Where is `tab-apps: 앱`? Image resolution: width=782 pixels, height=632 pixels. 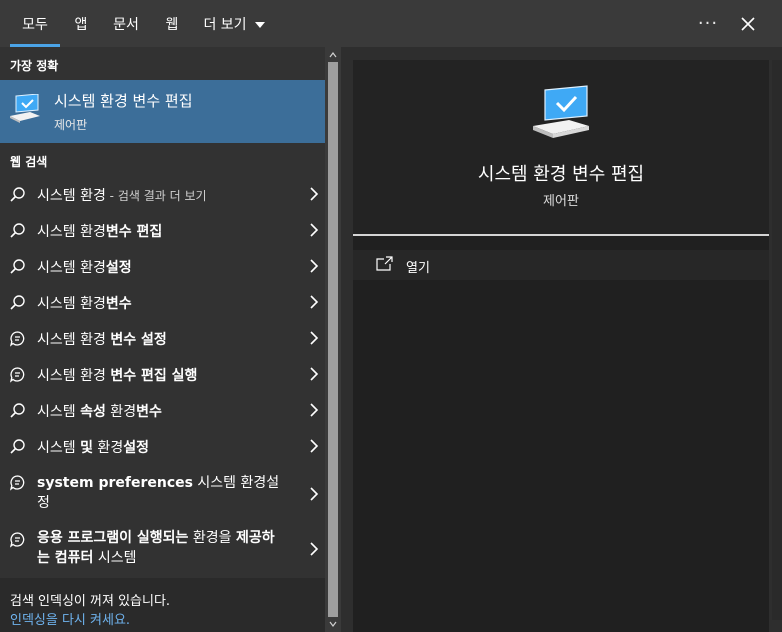
tab-apps: 앱 is located at coordinates (81, 23).